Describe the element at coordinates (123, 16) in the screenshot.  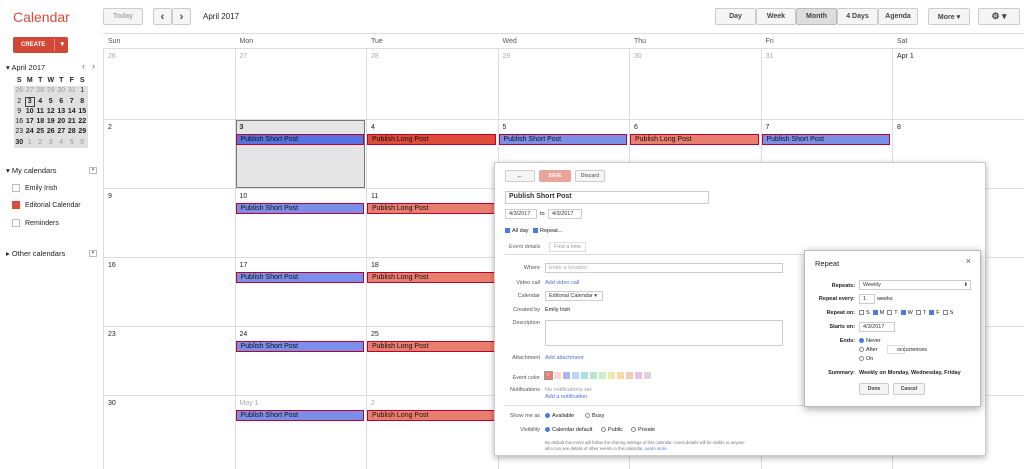
I see `today-button: Today` at that location.